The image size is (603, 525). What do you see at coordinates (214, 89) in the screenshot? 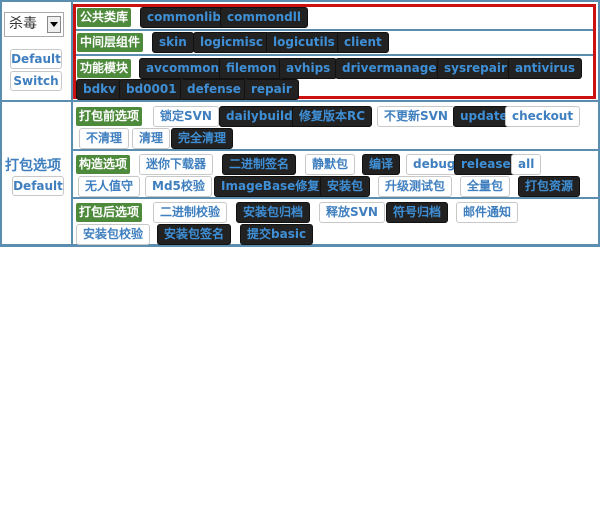
I see `option-defense: defense` at bounding box center [214, 89].